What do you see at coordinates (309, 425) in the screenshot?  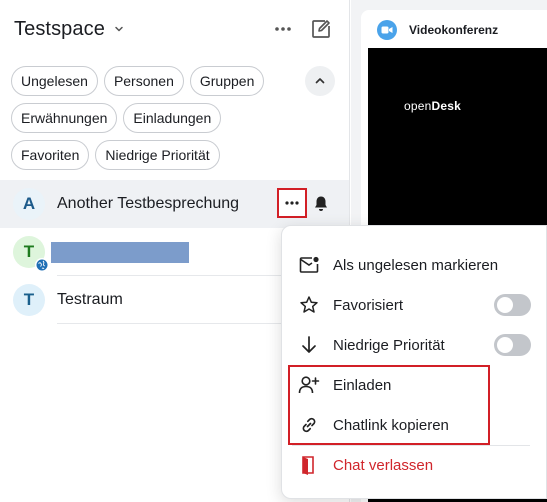 I see `link-icon` at bounding box center [309, 425].